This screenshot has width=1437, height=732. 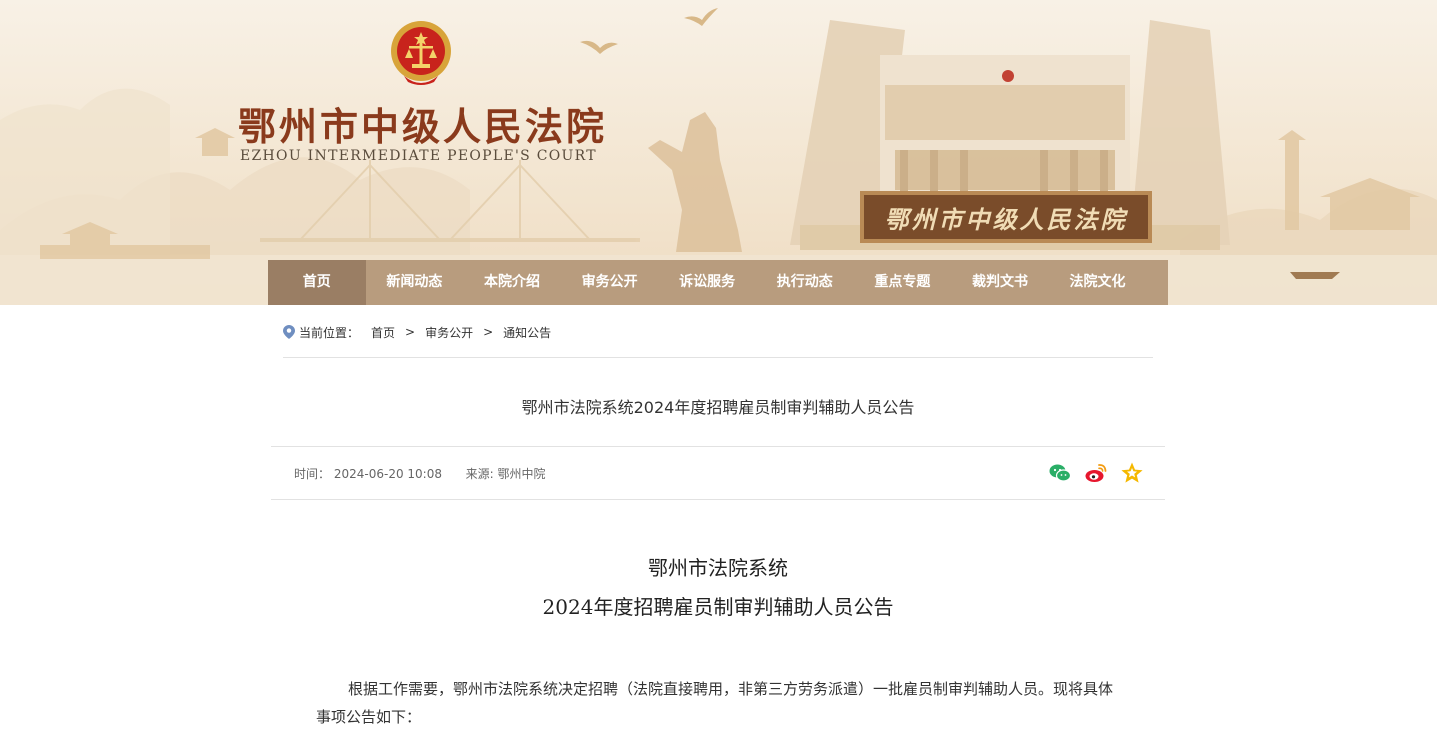 What do you see at coordinates (329, 332) in the screenshot?
I see `breadcrumb-label: 当前位置：` at bounding box center [329, 332].